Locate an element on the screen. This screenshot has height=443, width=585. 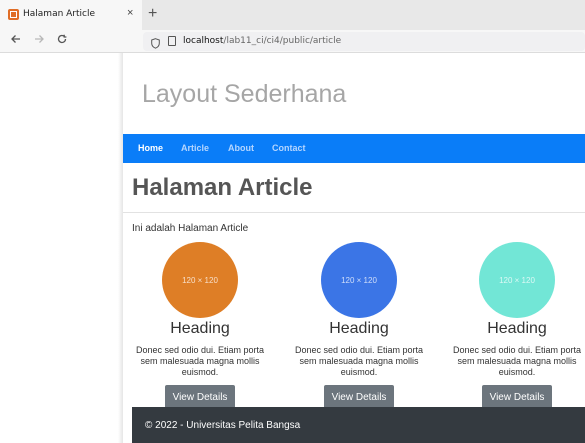
url-path: /lab11_ci/ci4/public/article is located at coordinates (282, 41).